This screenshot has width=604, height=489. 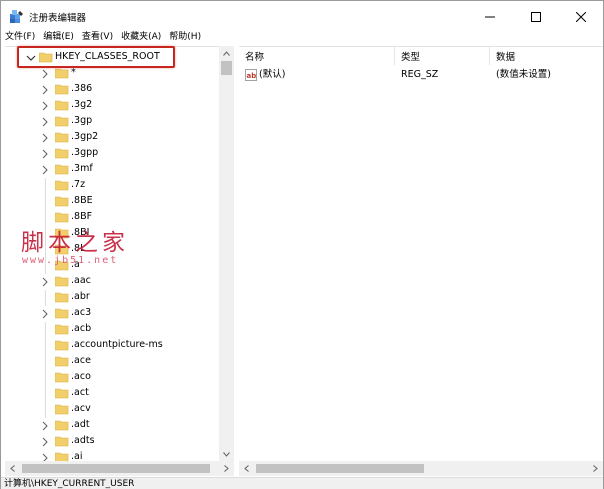 I want to click on tree-item-label: .act, so click(x=80, y=392).